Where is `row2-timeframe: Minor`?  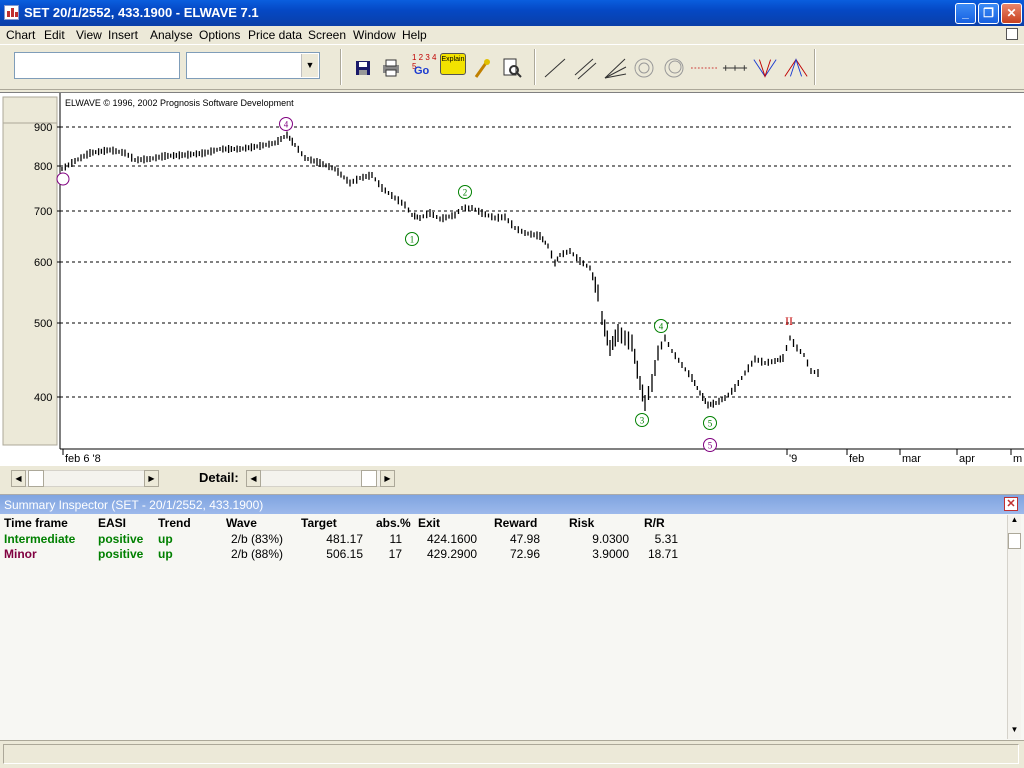
row2-timeframe: Minor is located at coordinates (20, 554).